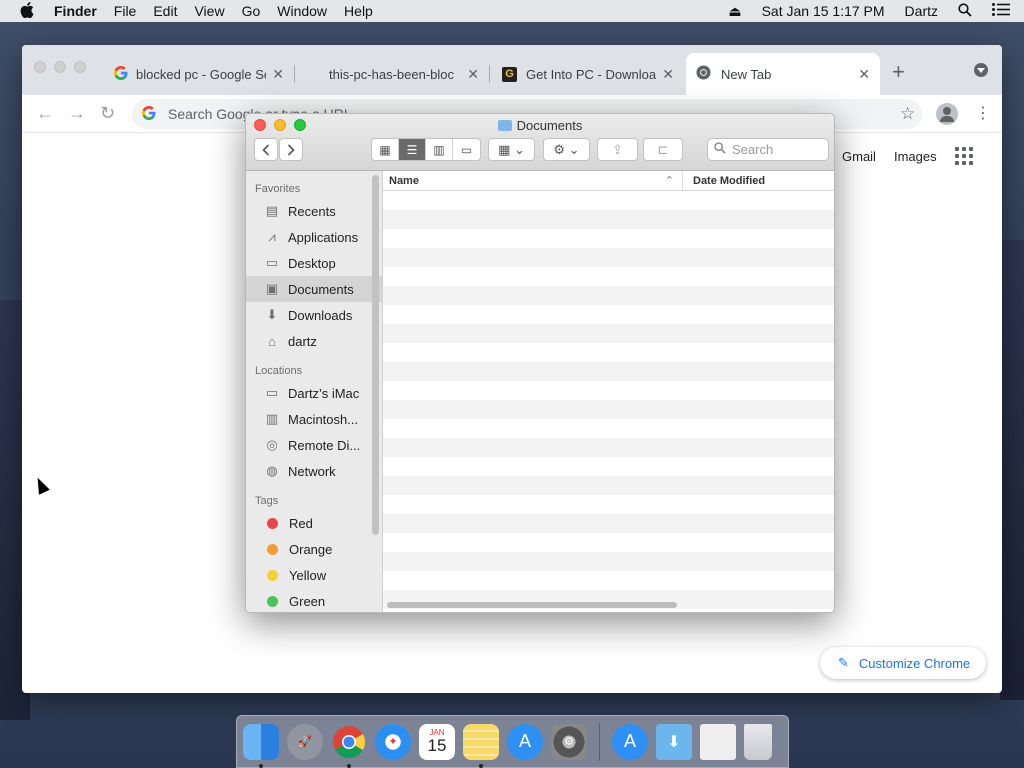 The height and width of the screenshot is (768, 1024). I want to click on icon-view-icon: ▦, so click(385, 149).